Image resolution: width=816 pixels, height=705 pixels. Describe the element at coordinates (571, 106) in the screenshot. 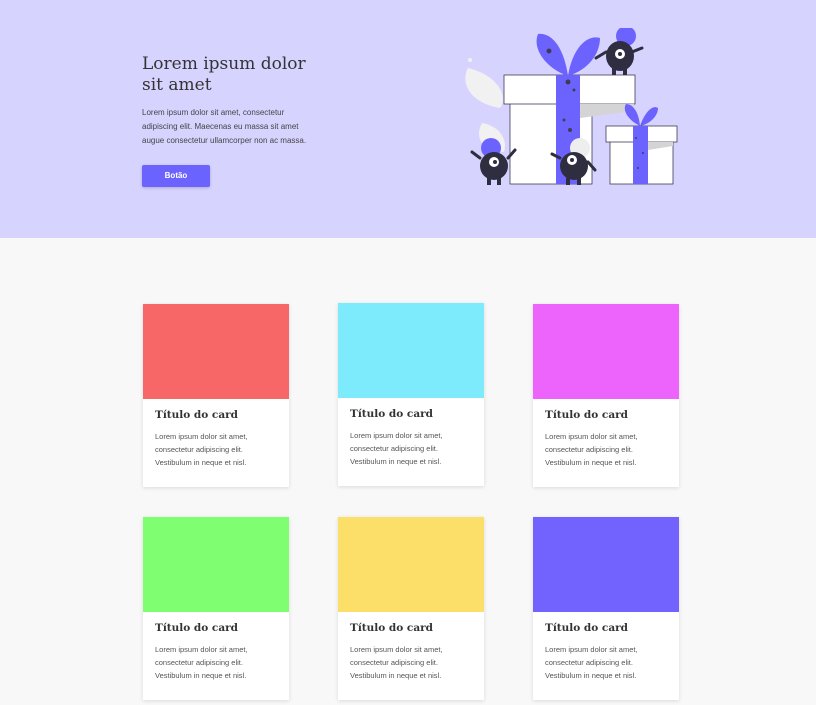

I see `gift-illustration` at that location.